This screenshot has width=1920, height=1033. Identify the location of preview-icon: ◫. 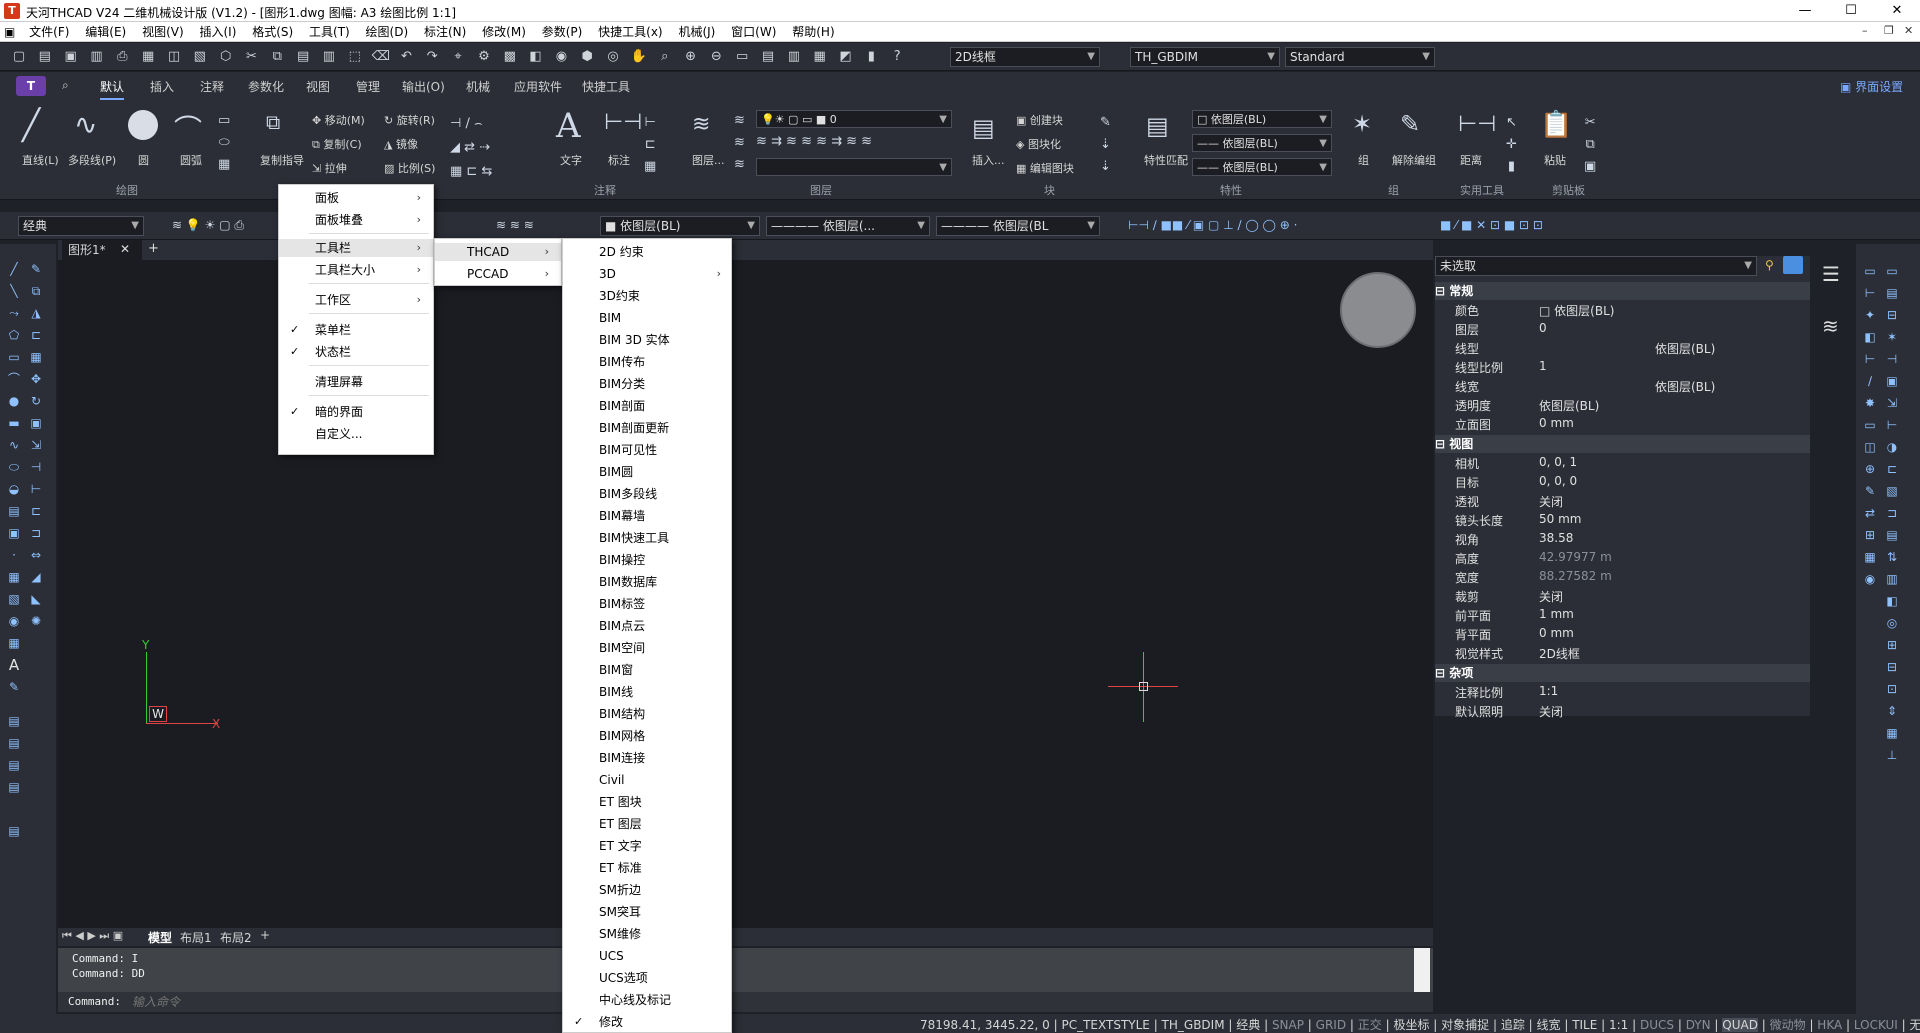
(174, 57).